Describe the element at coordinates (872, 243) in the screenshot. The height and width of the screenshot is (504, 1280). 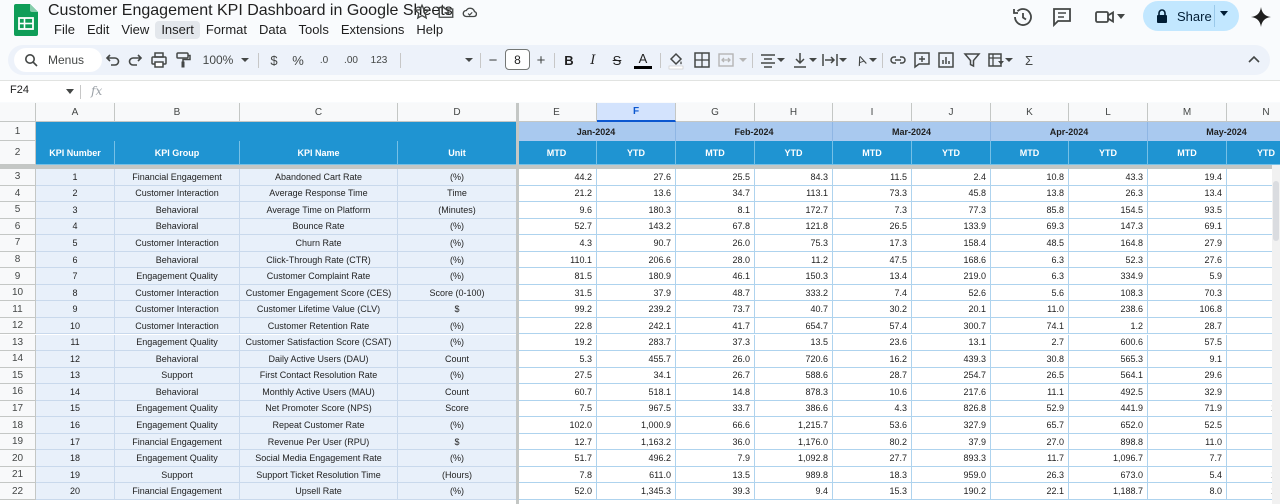
I see `mtd-value-cell: 17.3` at that location.